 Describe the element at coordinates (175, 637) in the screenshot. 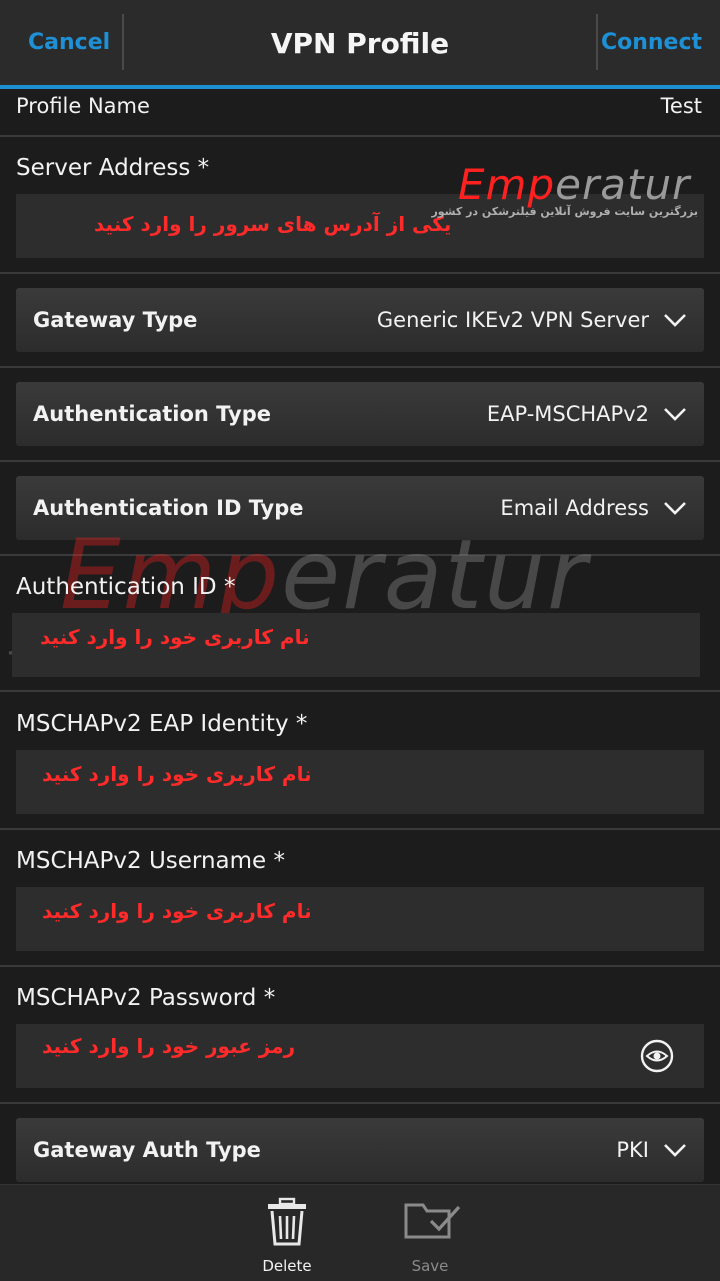

I see `authentication-id-hint: نام کاربری خود را وارد کنید` at that location.